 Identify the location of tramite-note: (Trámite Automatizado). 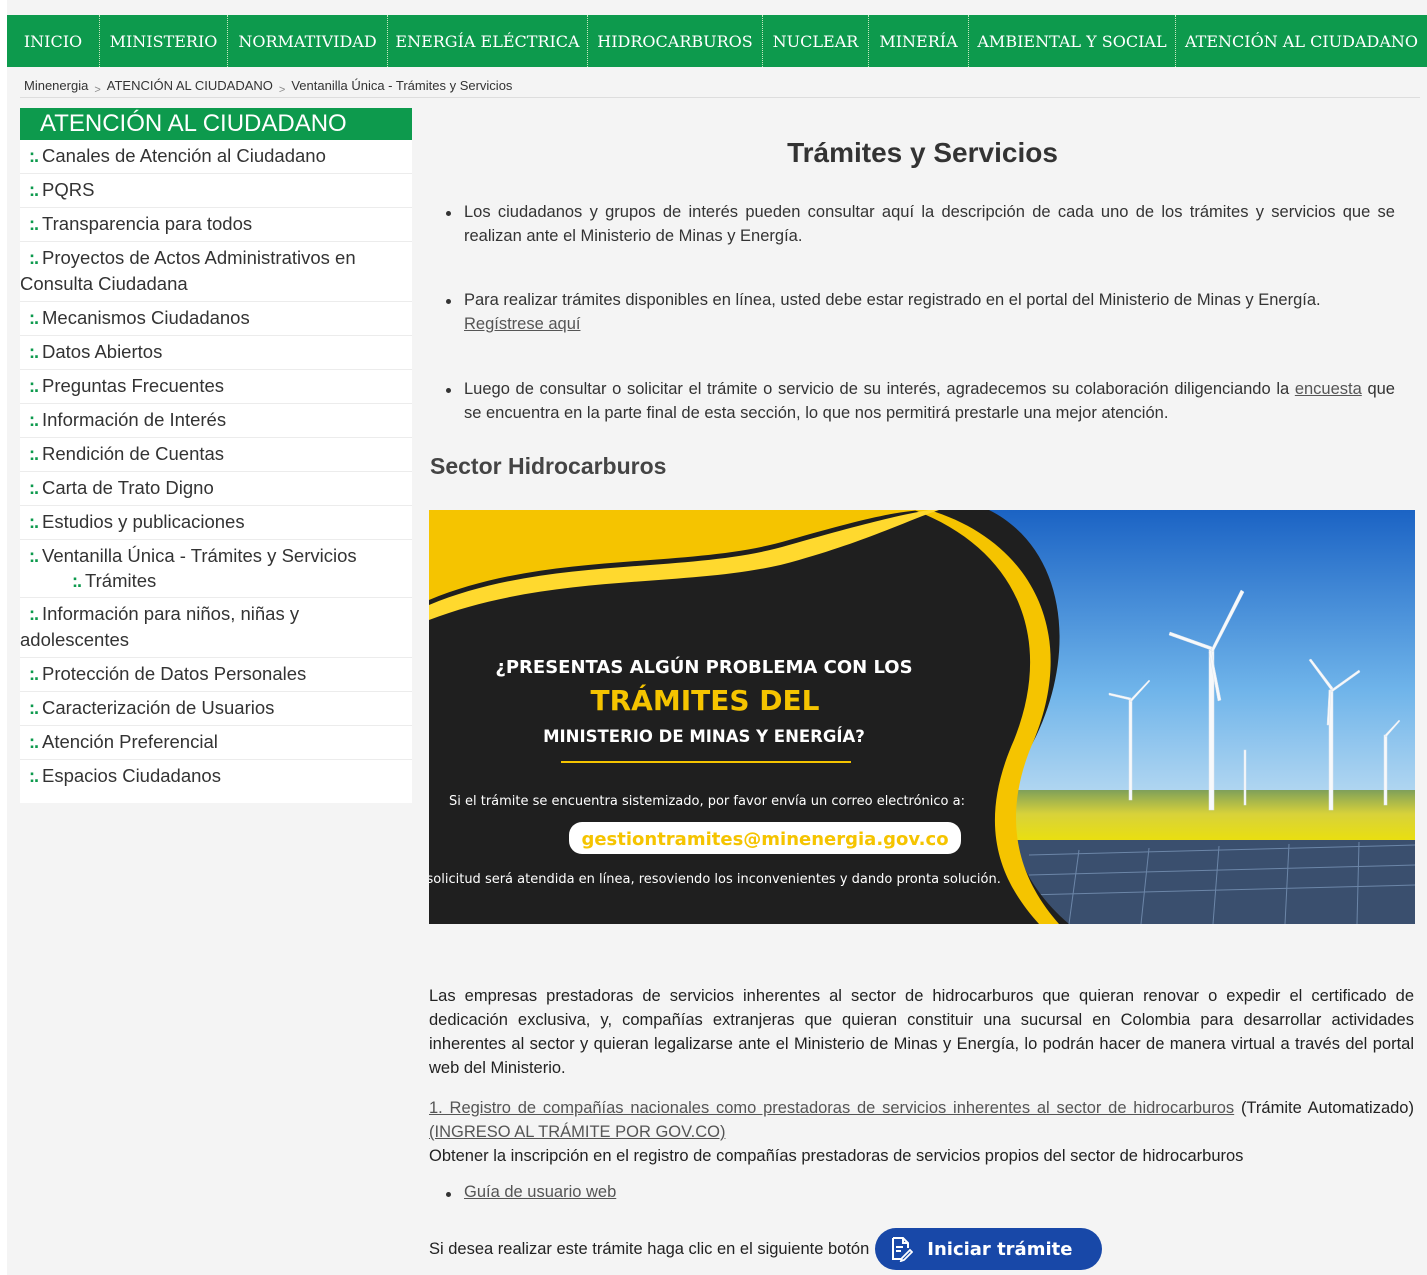
(1327, 1108).